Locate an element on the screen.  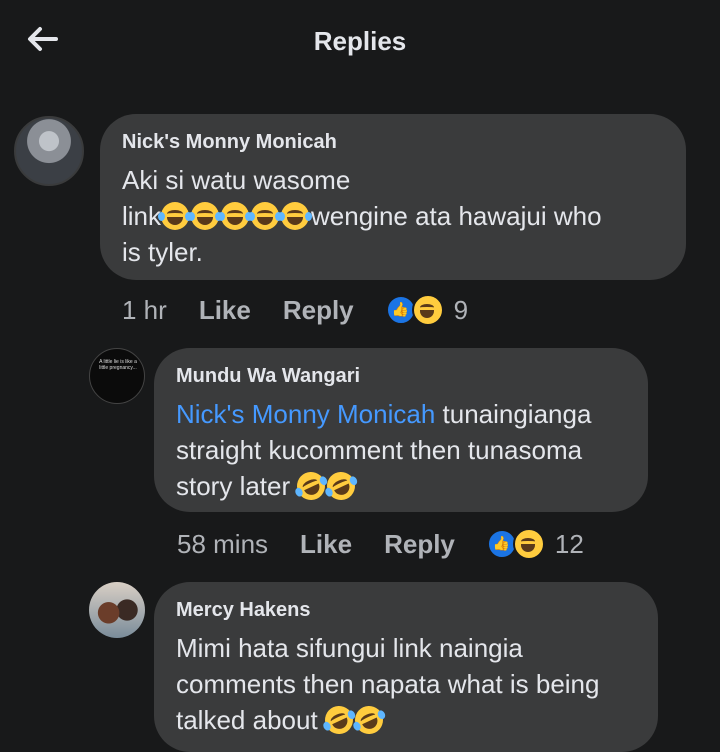
comment-actions: 1 hr Like Reply 9 is located at coordinates (295, 310).